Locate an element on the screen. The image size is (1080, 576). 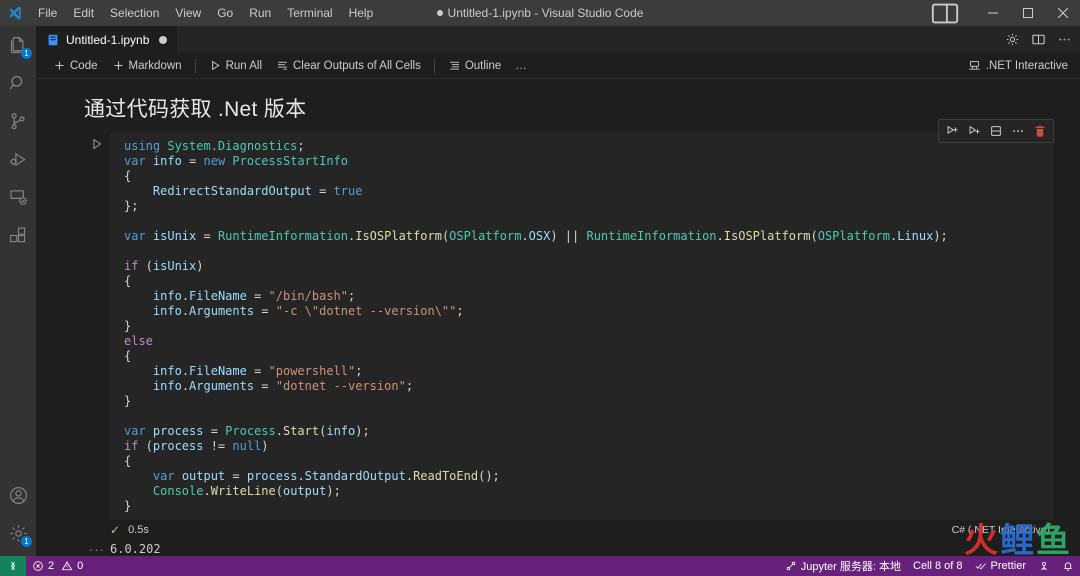
kernel-picker: .NET Interactive is located at coordinates (1018, 65).